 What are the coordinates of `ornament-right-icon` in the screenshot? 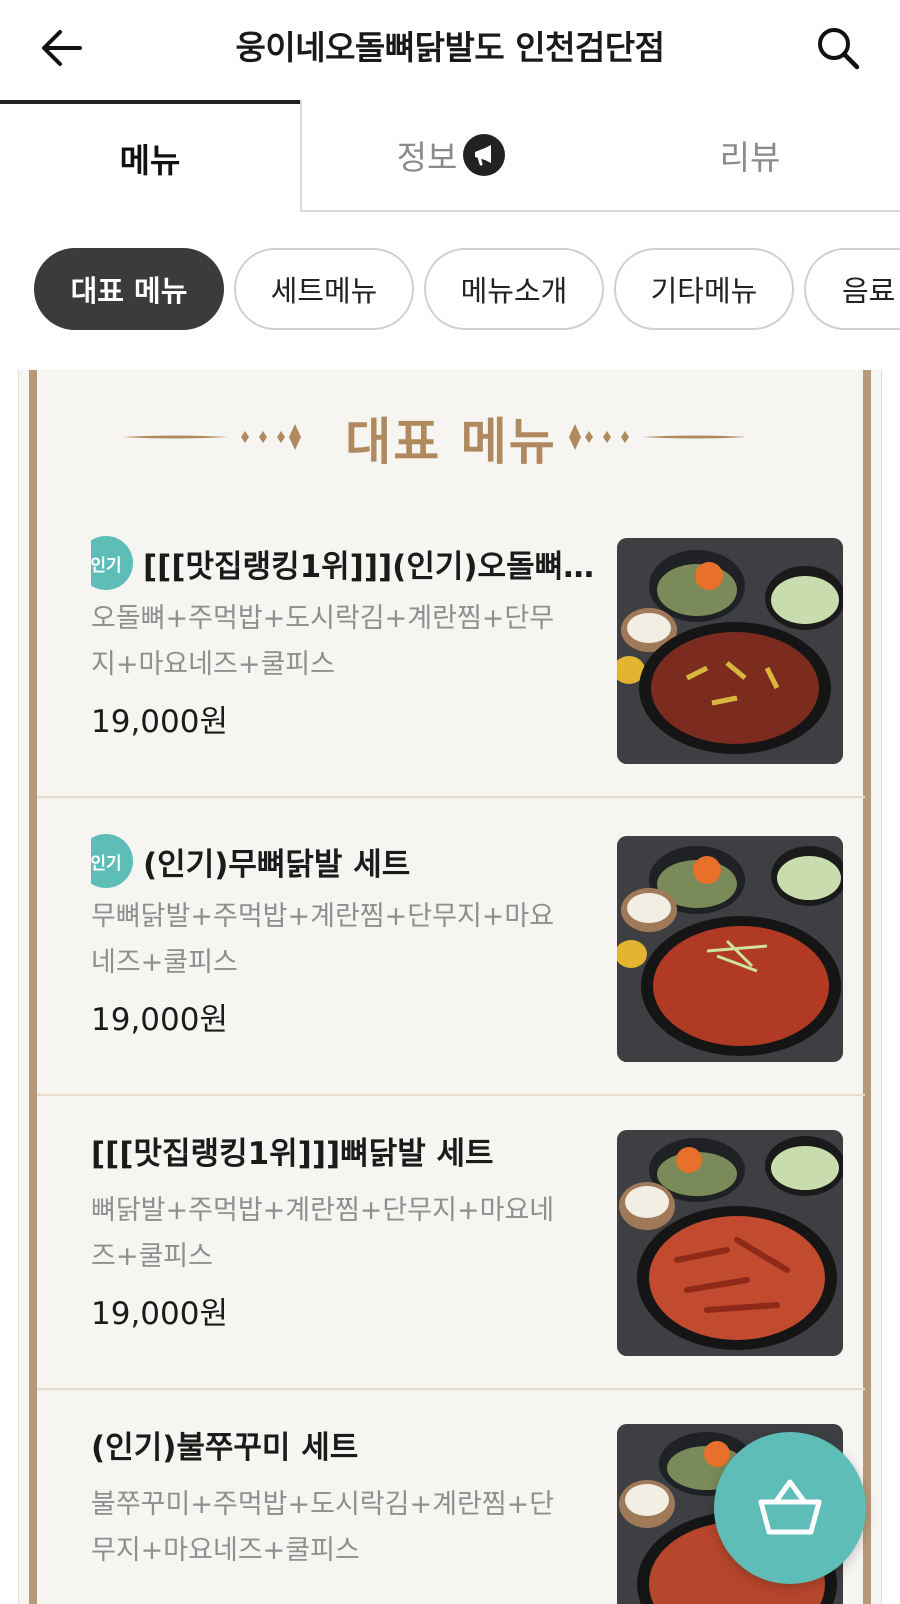 It's located at (658, 437).